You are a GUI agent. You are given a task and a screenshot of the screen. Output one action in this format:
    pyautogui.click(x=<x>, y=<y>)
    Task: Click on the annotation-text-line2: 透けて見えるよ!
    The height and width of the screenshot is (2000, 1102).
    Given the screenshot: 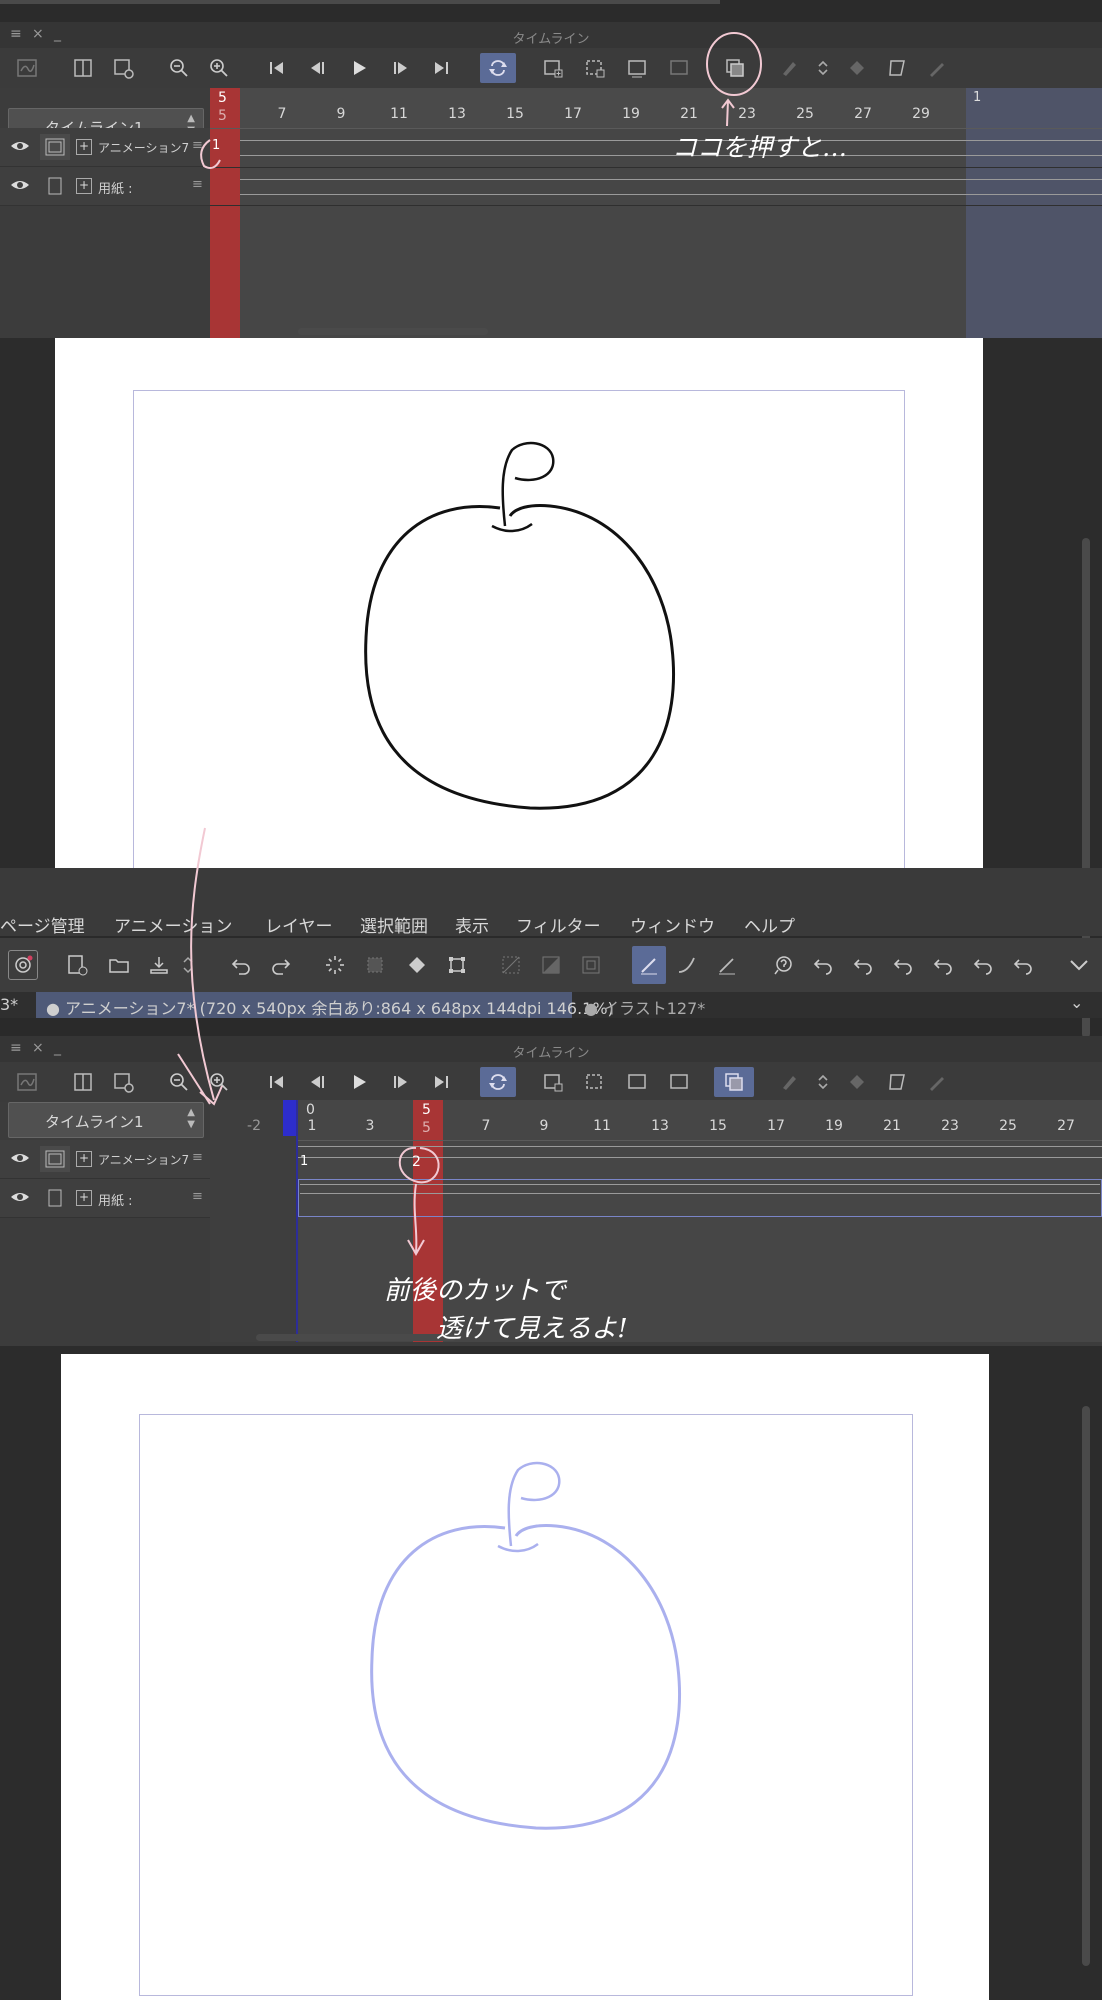 What is the action you would take?
    pyautogui.click(x=532, y=1329)
    